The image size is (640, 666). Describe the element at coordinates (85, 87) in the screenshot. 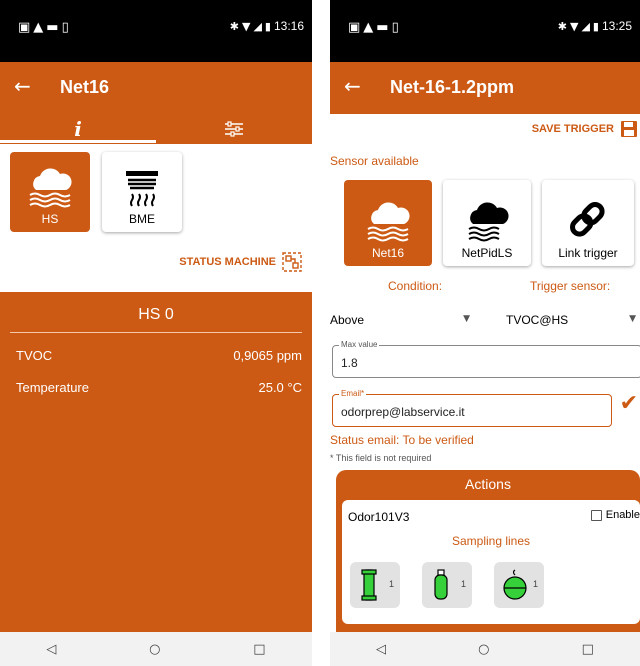

I see `page-title: Net16` at that location.